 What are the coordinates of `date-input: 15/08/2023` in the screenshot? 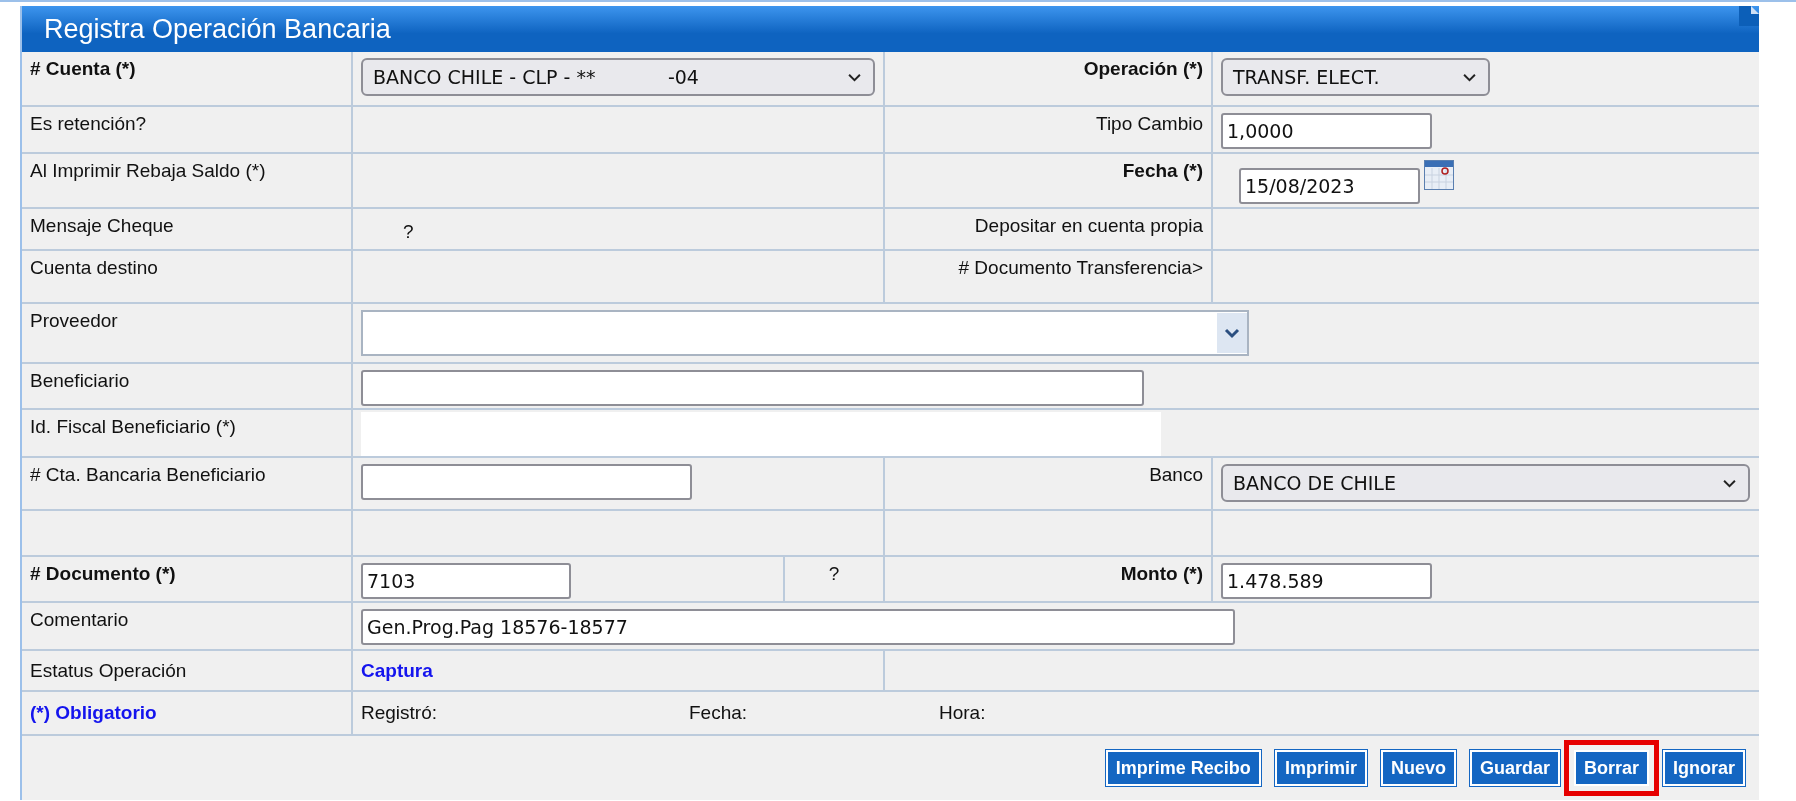 It's located at (1329, 186).